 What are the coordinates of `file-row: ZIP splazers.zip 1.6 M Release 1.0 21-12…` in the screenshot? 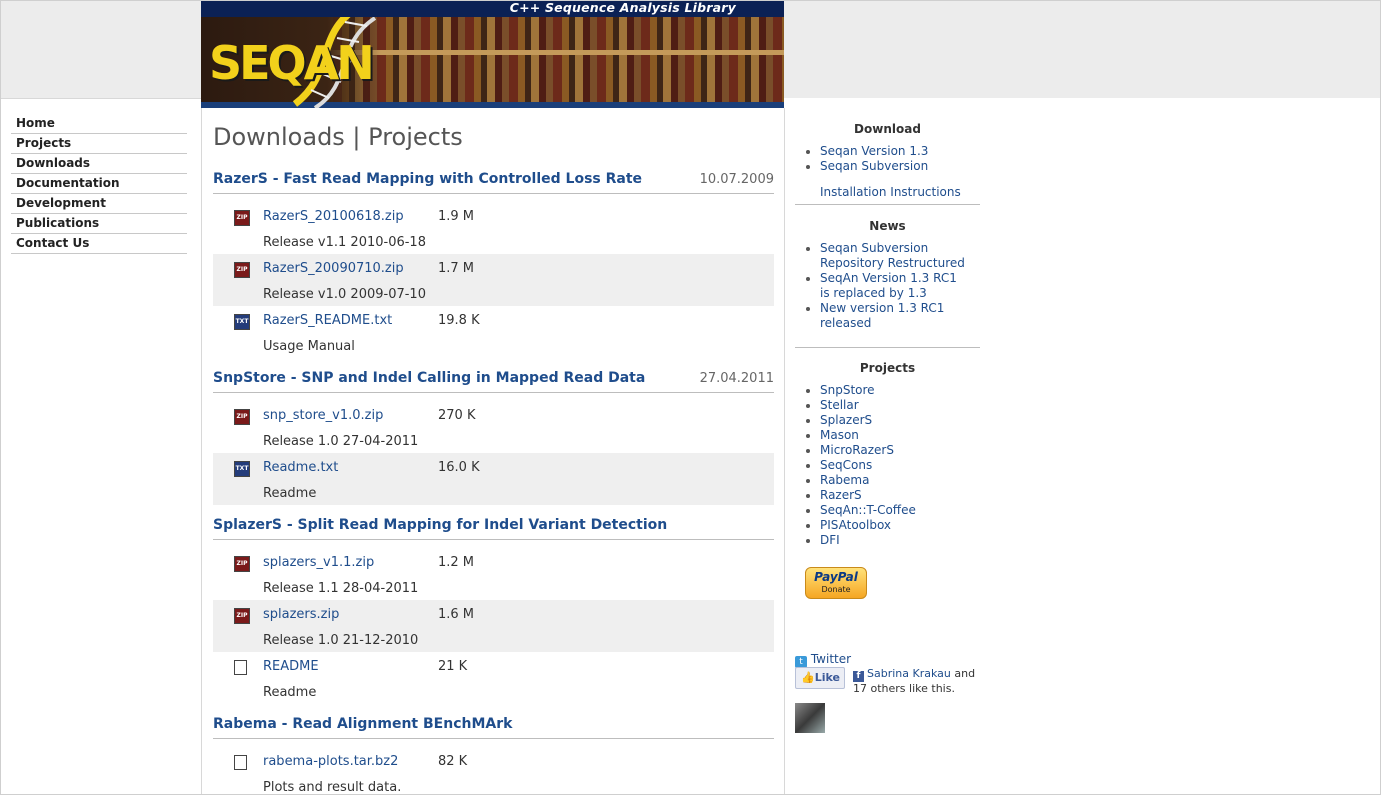 It's located at (493, 626).